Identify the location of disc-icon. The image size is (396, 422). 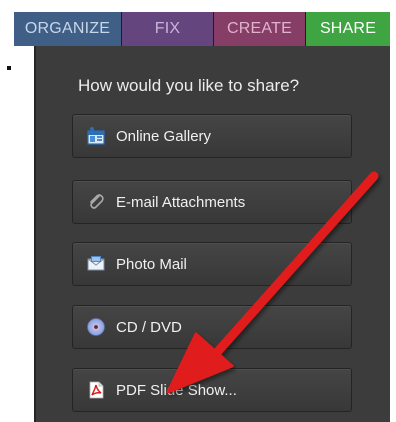
(96, 327).